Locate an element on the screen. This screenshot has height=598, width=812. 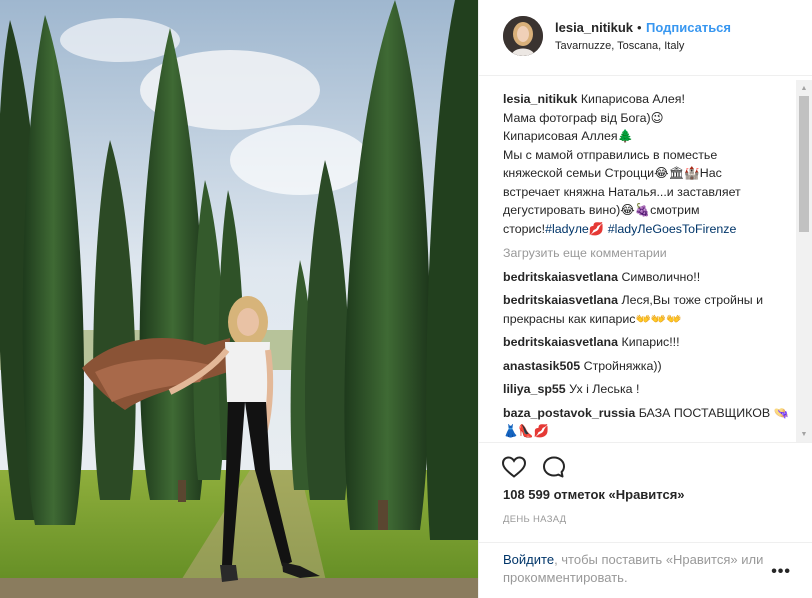
comment-text: Кипарис!!! is located at coordinates (650, 342).